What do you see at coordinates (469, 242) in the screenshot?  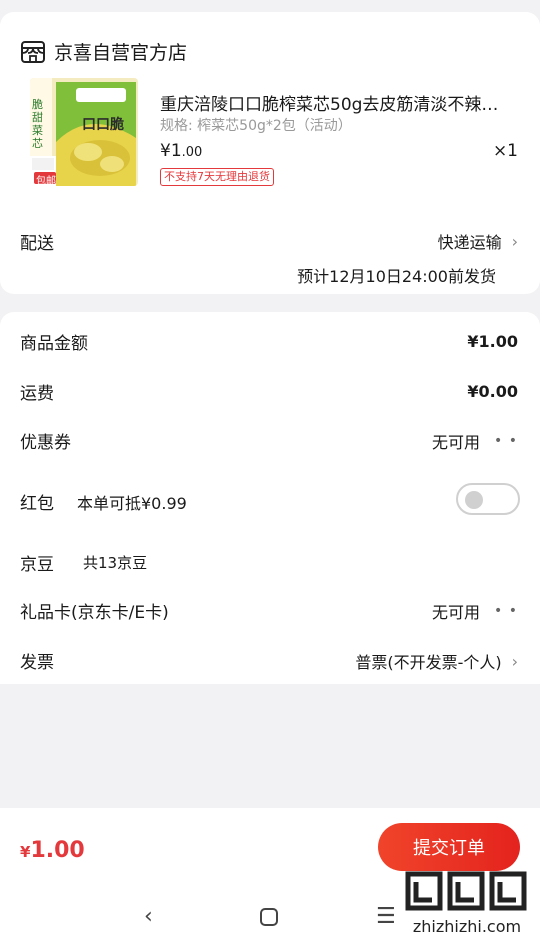 I see `delivery-method: 快递运输` at bounding box center [469, 242].